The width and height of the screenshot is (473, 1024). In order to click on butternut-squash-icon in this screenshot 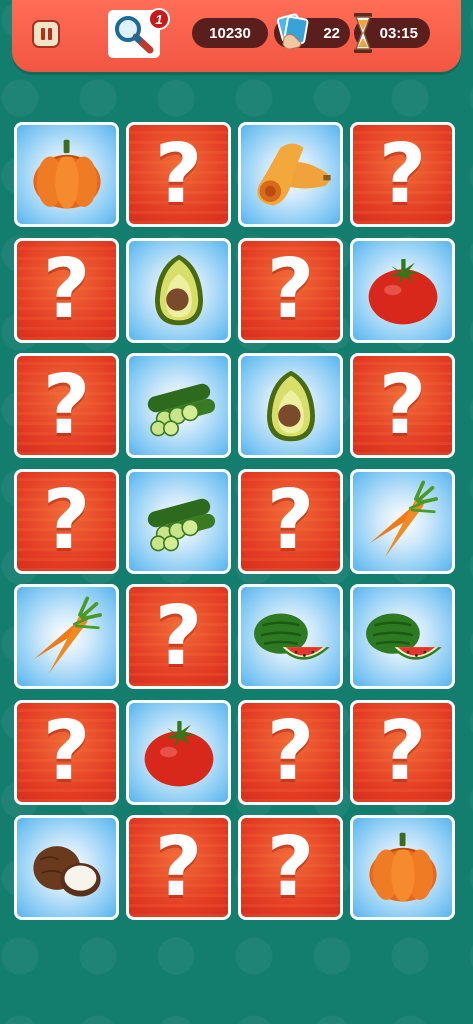, I will do `click(291, 175)`.